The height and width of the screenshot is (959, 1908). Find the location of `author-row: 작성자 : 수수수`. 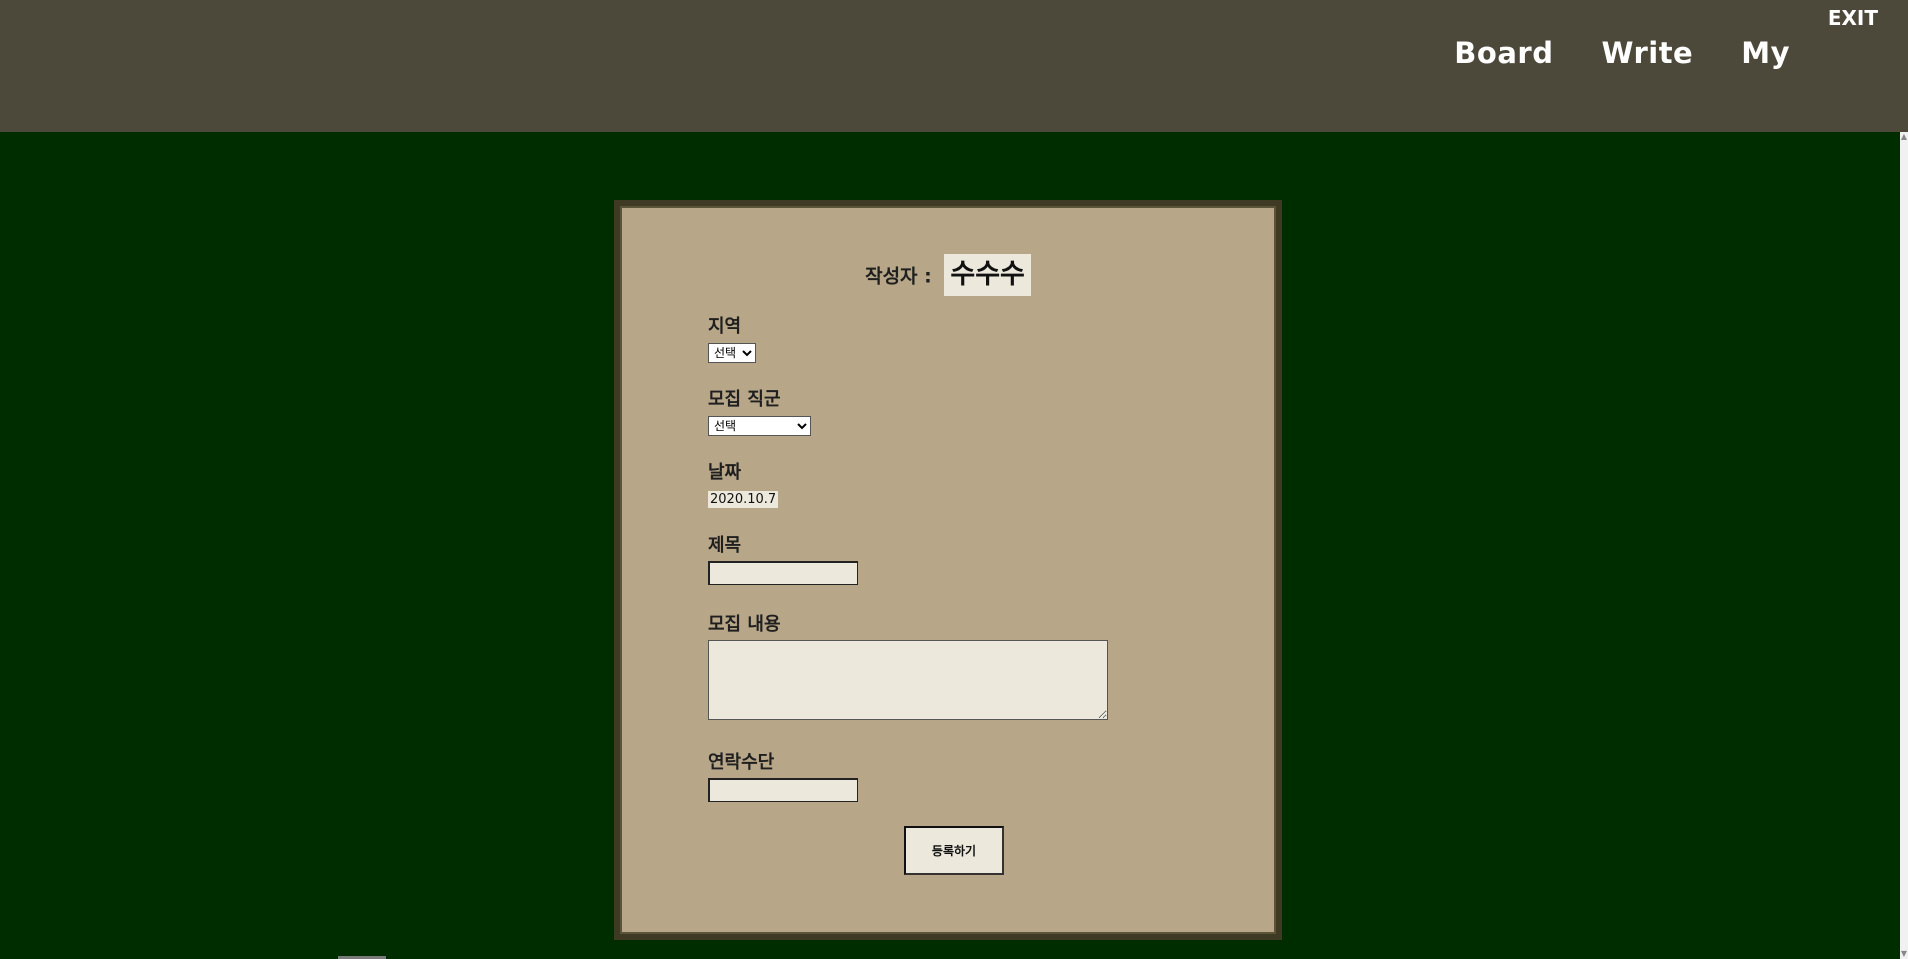

author-row: 작성자 : 수수수 is located at coordinates (948, 275).